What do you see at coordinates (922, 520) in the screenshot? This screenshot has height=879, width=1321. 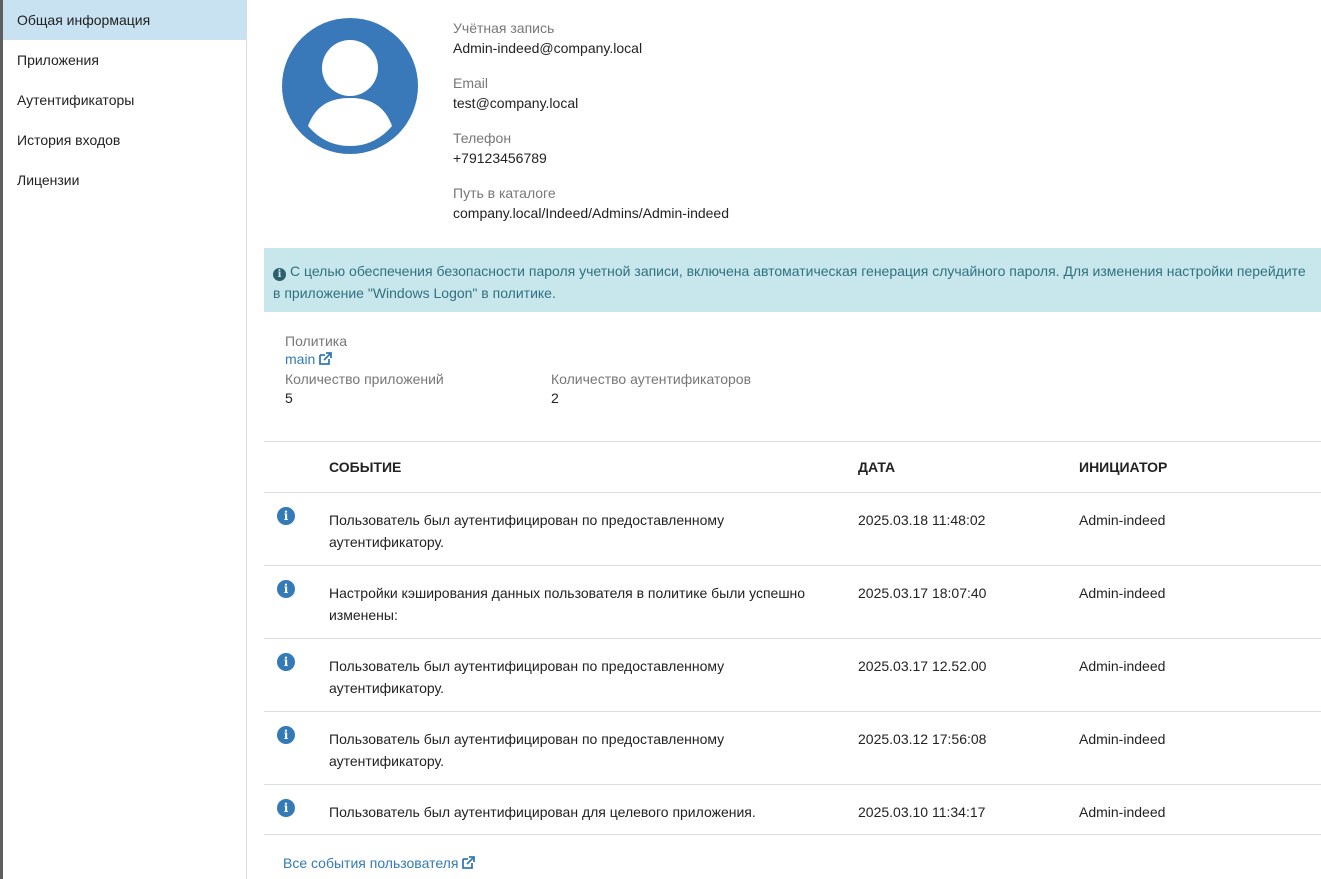 I see `event-date: 2025.03.18 11:48:02` at bounding box center [922, 520].